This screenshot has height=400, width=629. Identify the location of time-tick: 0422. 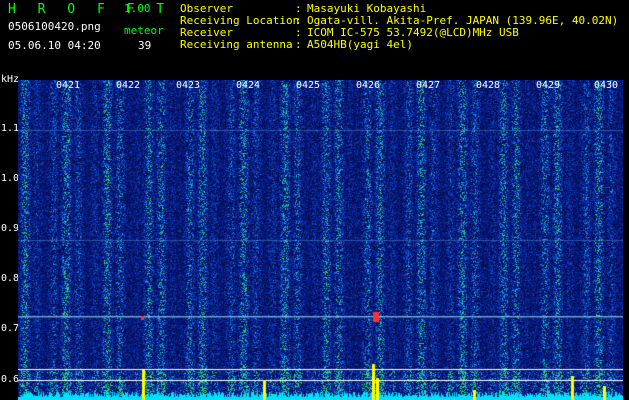
(128, 85).